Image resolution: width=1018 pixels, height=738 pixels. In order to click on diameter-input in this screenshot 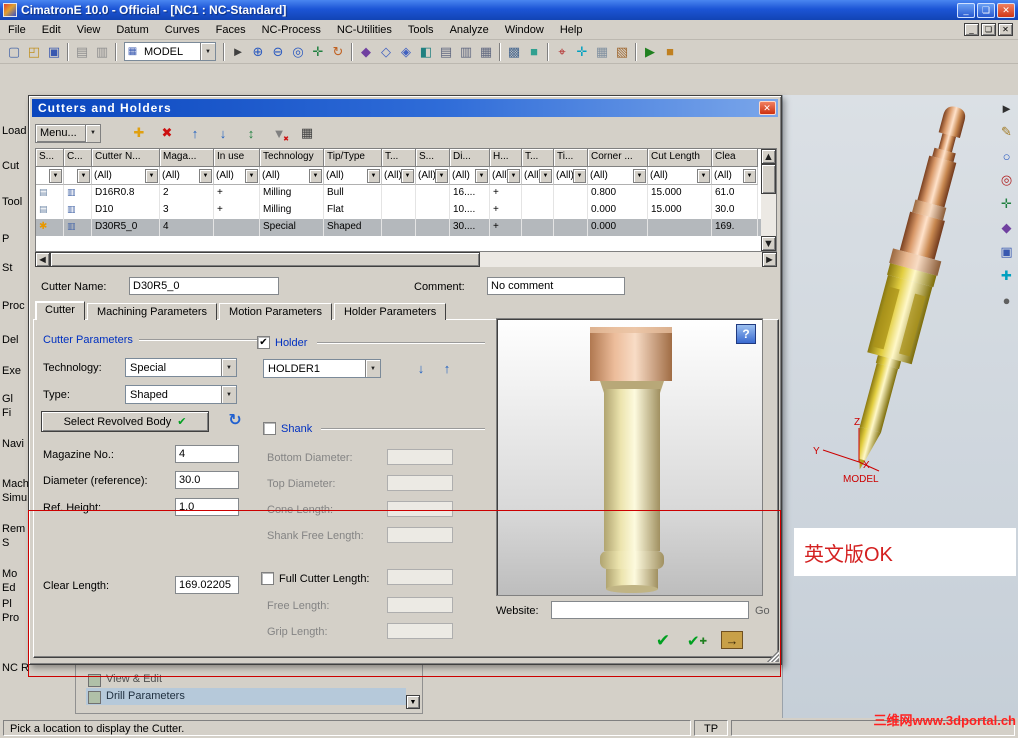, I will do `click(207, 480)`.